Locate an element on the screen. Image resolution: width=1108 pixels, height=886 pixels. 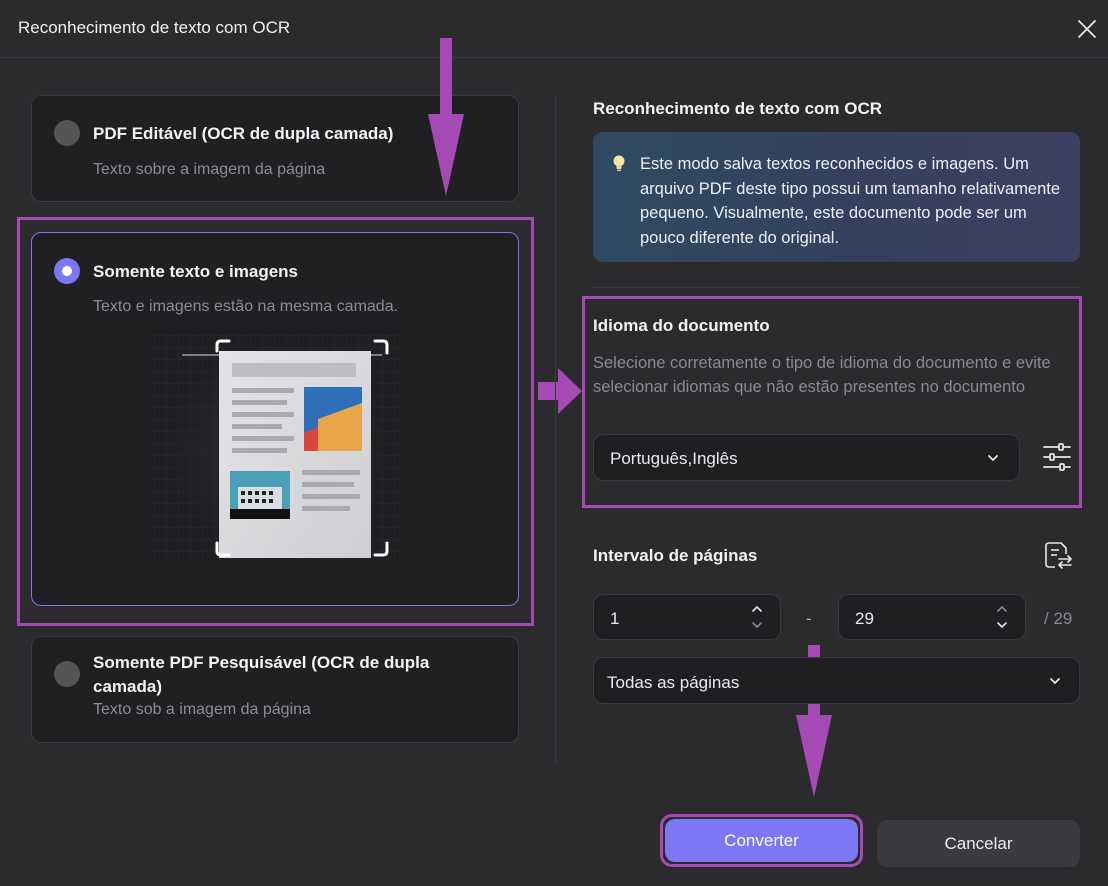
page-range-icon is located at coordinates (1058, 555).